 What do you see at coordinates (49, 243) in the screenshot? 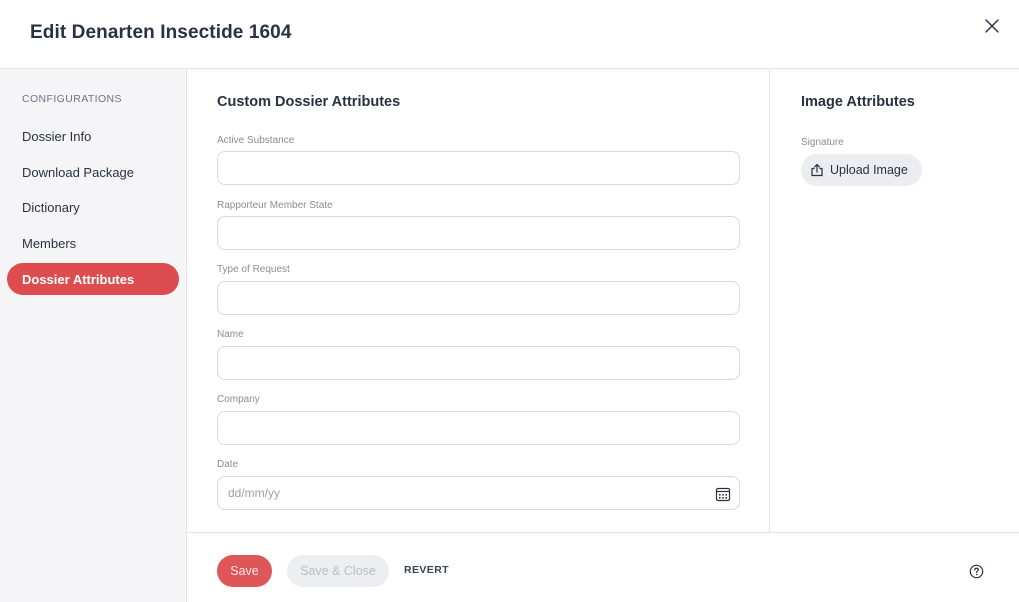
I see `sidebar-item-label: Members` at bounding box center [49, 243].